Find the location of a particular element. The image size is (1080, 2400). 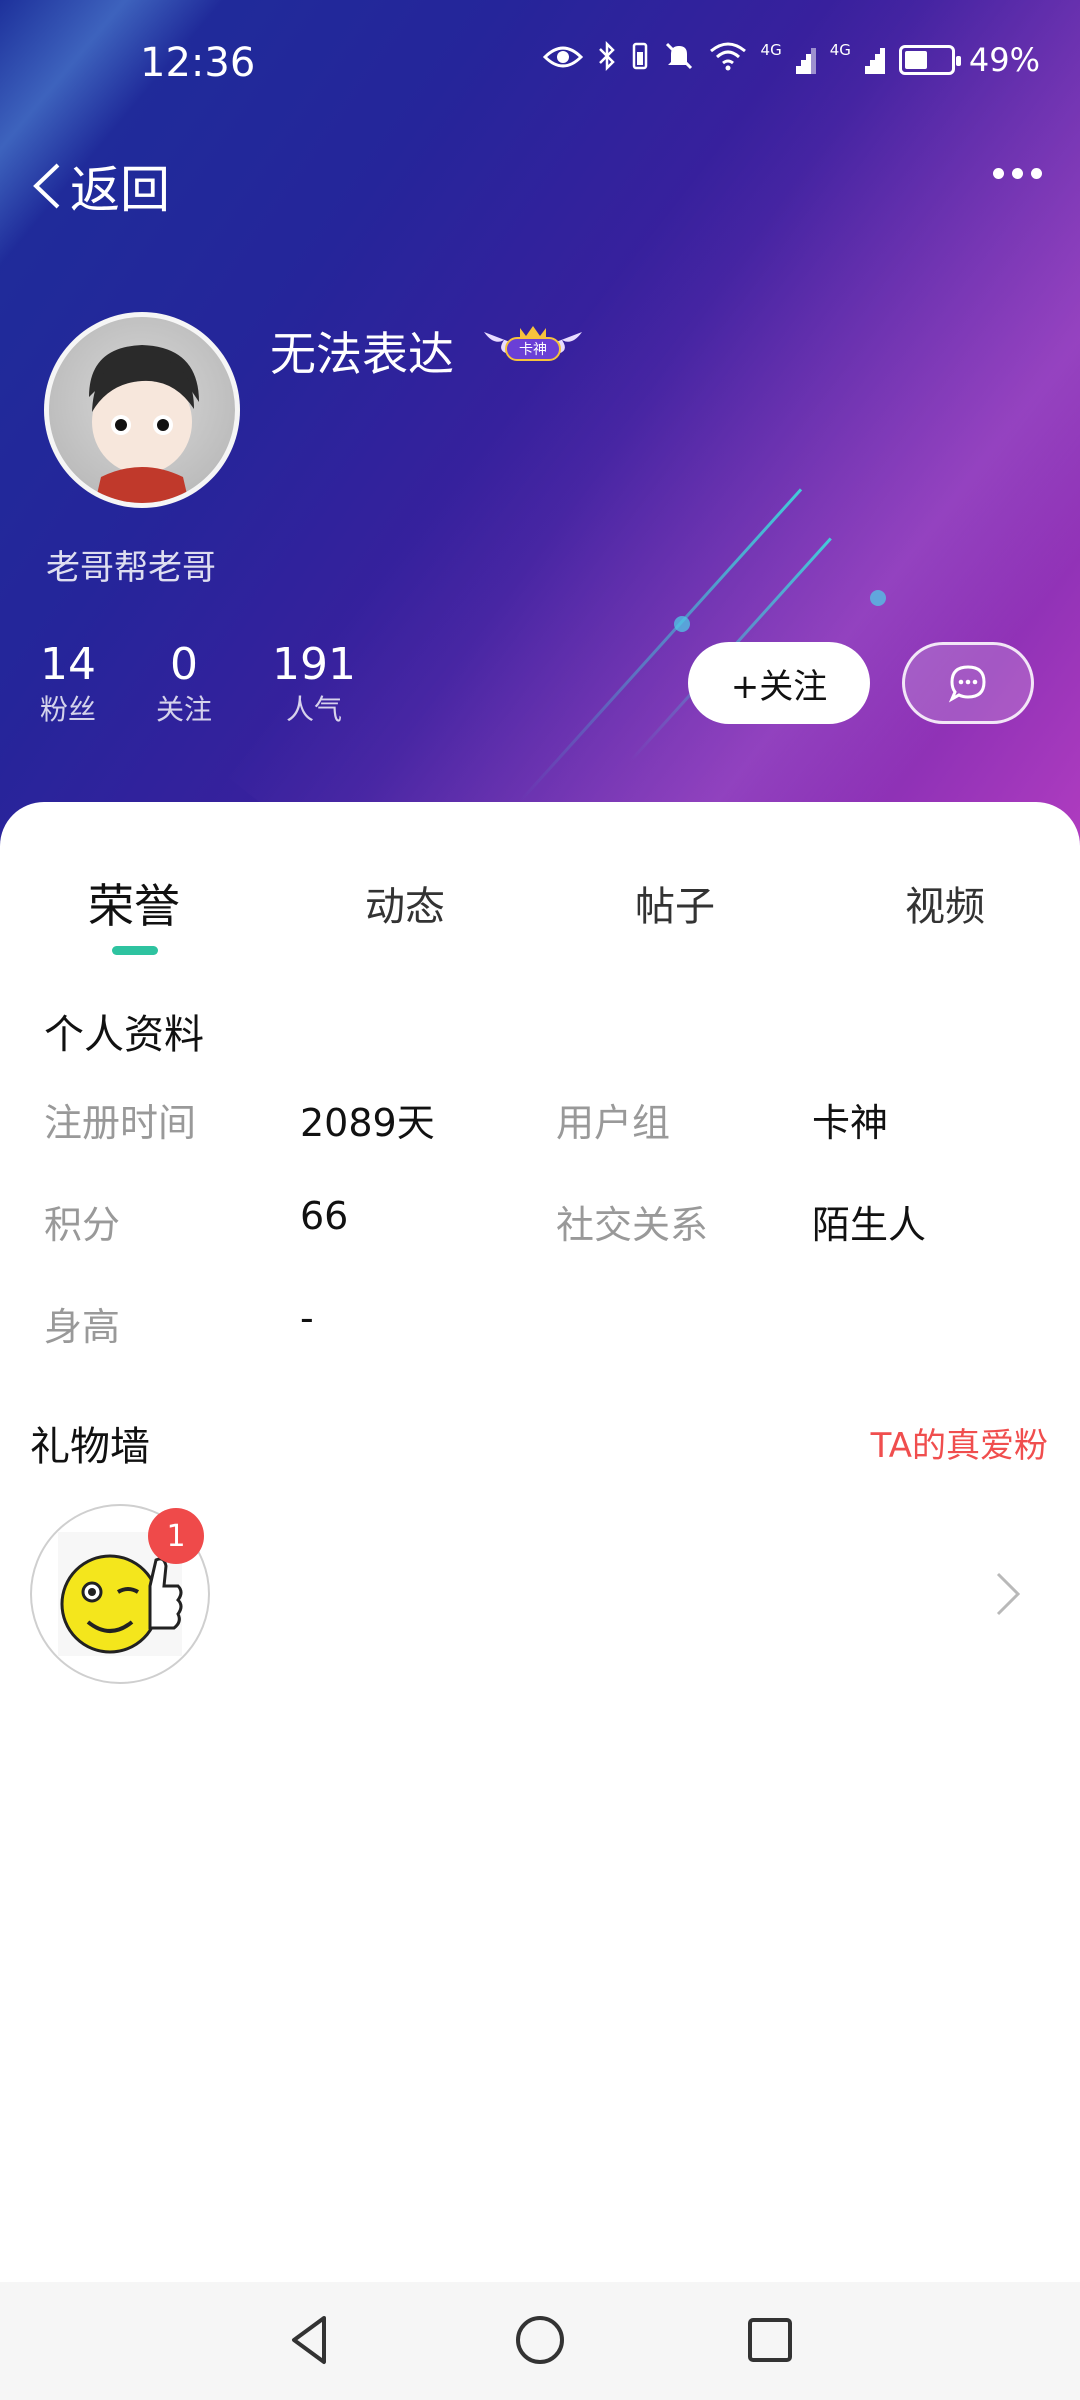

personal-info-title: 个人资料 is located at coordinates (124, 1035).